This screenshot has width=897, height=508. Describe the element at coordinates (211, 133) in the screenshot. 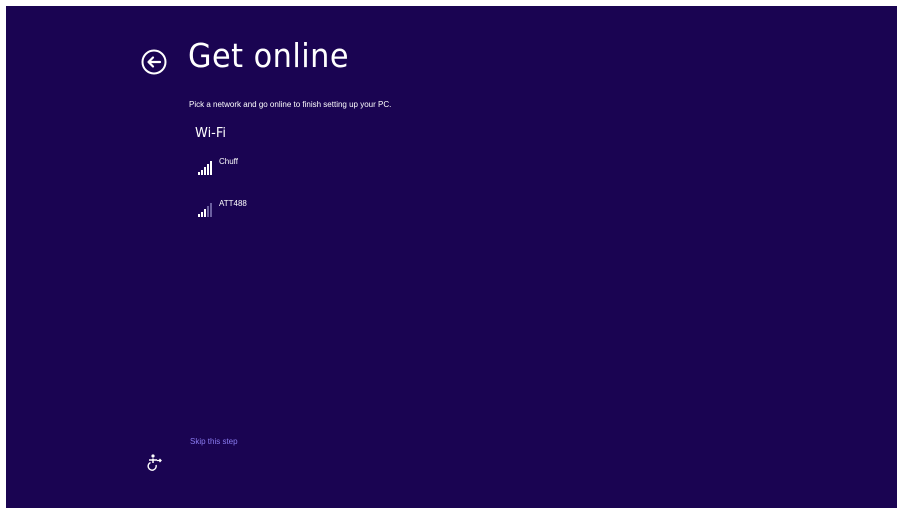

I see `wifi-heading: Wi-Fi` at that location.